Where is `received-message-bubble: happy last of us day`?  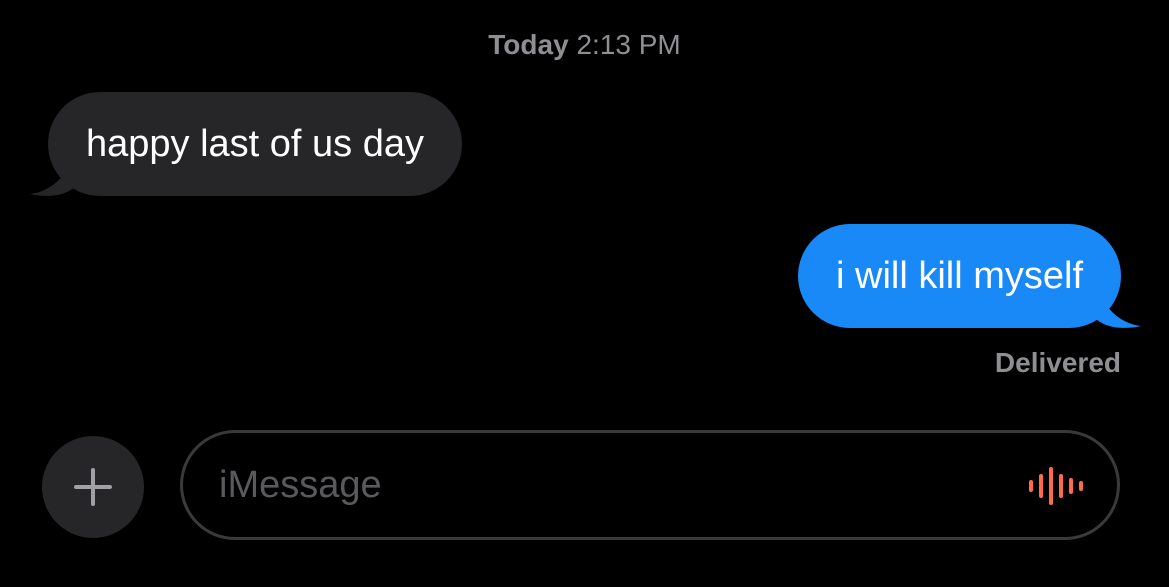 received-message-bubble: happy last of us day is located at coordinates (255, 144).